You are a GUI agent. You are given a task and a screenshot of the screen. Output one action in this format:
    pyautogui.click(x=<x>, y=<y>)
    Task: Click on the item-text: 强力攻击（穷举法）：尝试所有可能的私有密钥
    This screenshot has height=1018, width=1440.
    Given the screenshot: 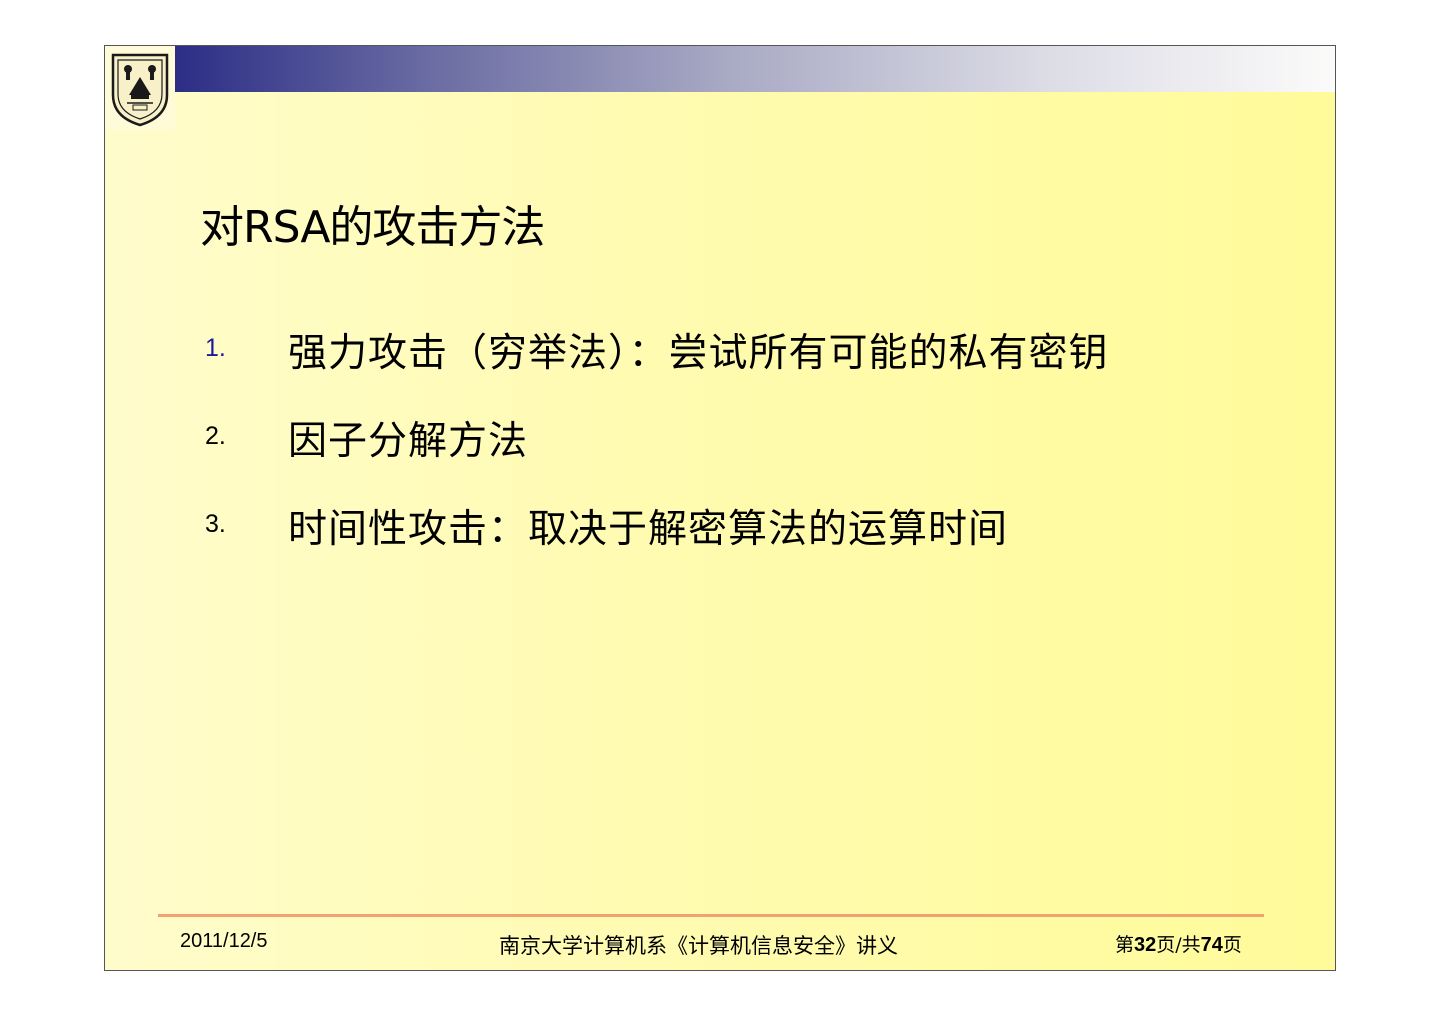 What is the action you would take?
    pyautogui.click(x=698, y=353)
    